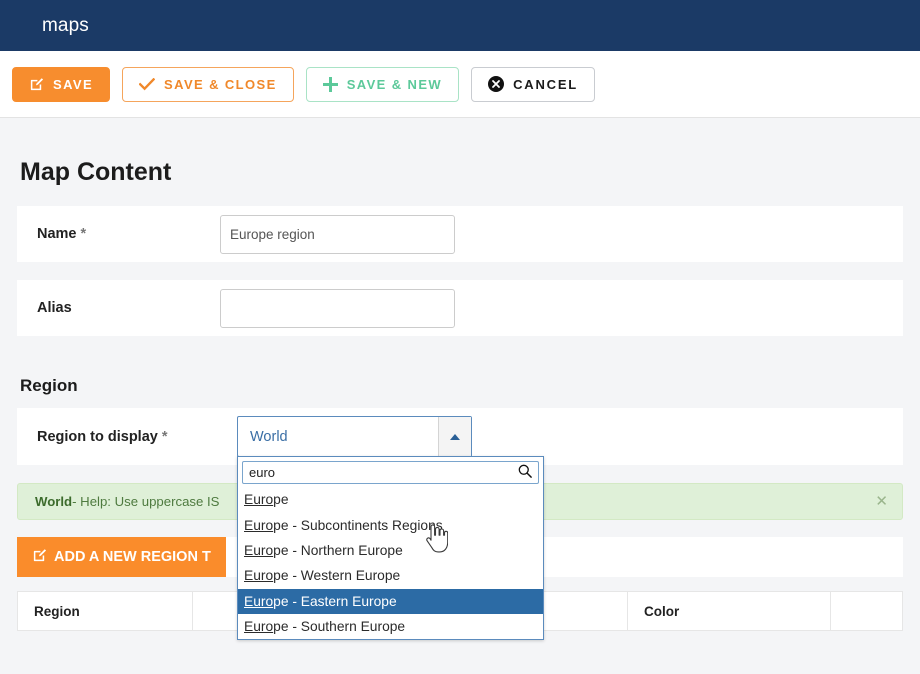 Image resolution: width=920 pixels, height=674 pixels. Describe the element at coordinates (102, 436) in the screenshot. I see `region-to-display-label: Region to display *` at that location.